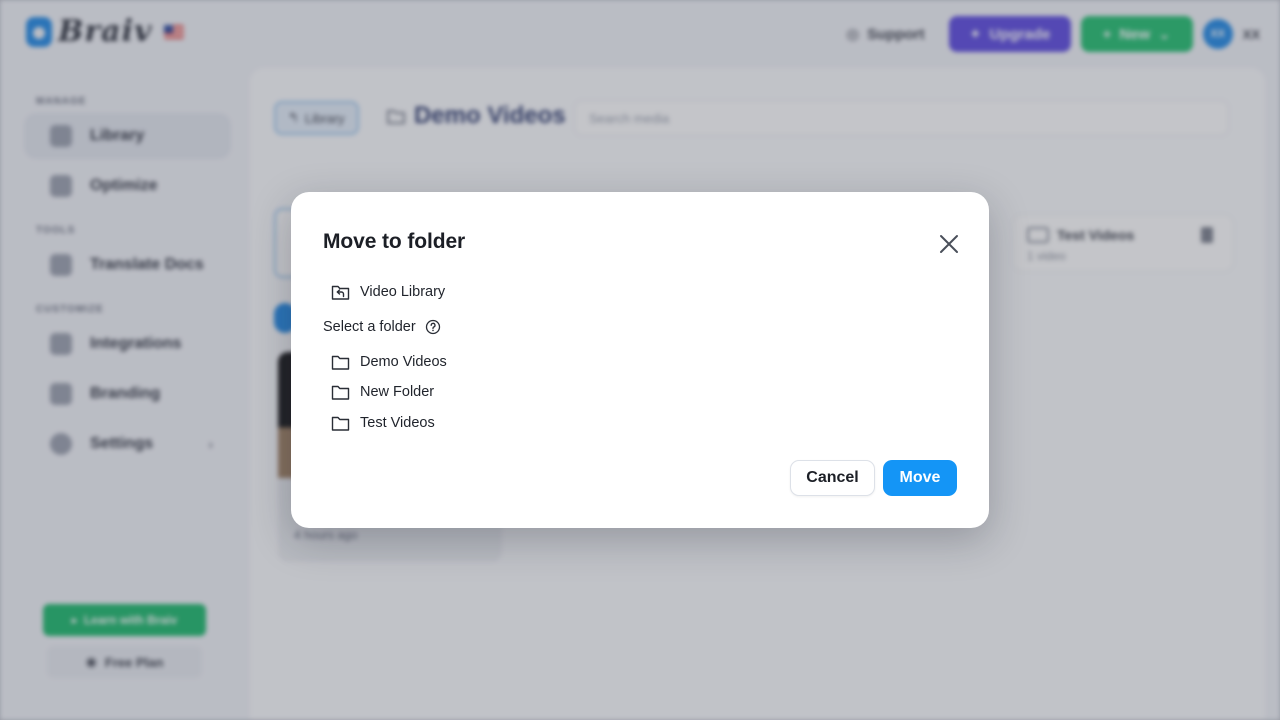 Image resolution: width=1280 pixels, height=720 pixels. What do you see at coordinates (397, 392) in the screenshot?
I see `folder-option-label: New Folder` at bounding box center [397, 392].